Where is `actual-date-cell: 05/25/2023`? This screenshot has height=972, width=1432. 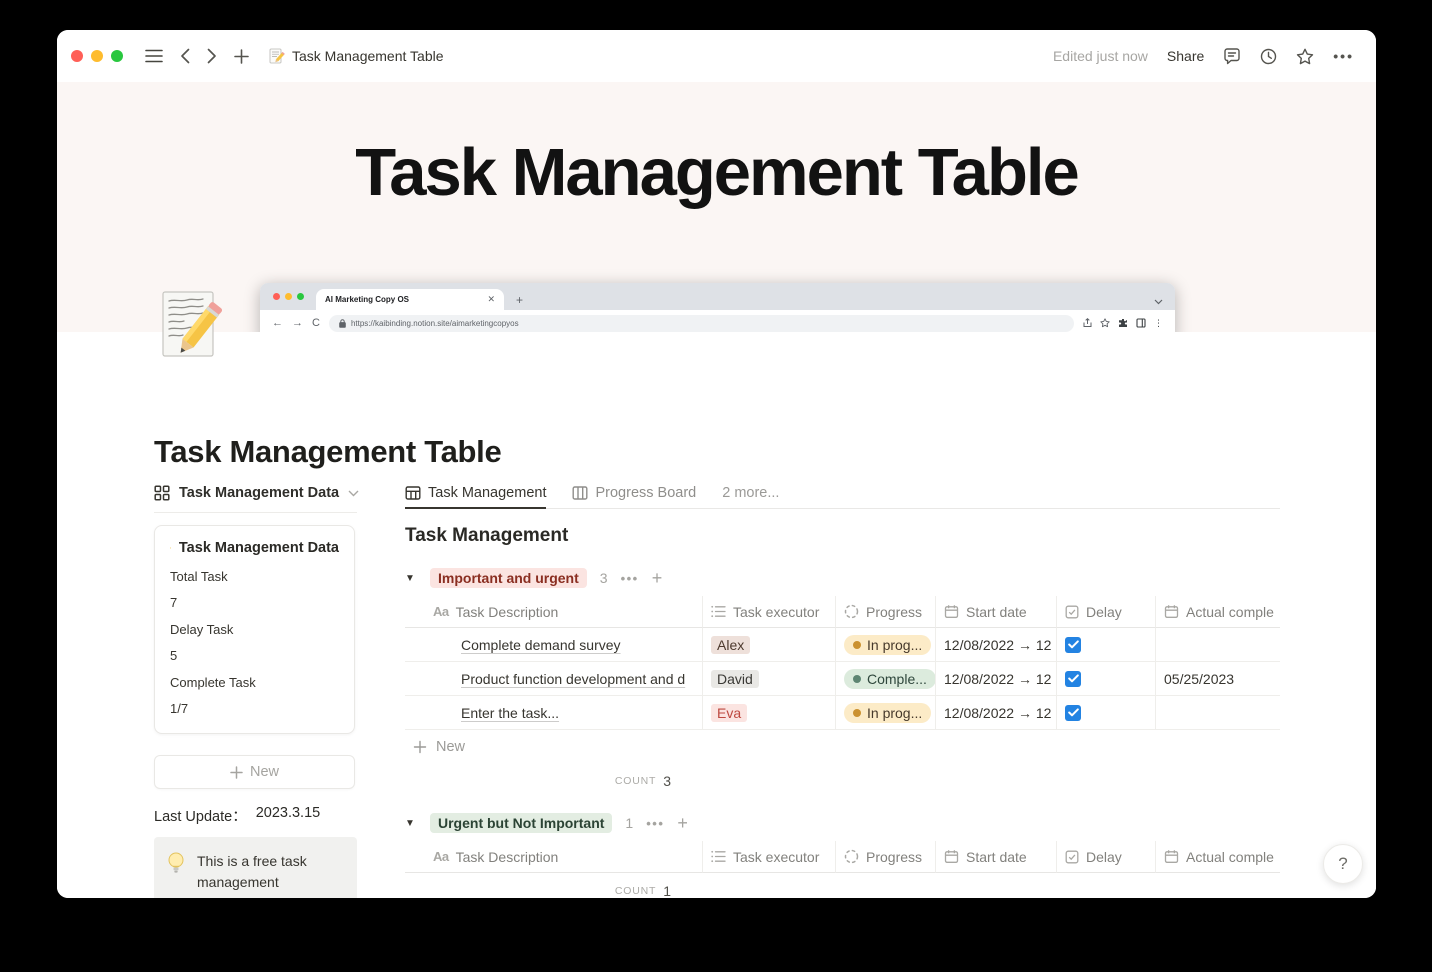 actual-date-cell: 05/25/2023 is located at coordinates (1218, 679).